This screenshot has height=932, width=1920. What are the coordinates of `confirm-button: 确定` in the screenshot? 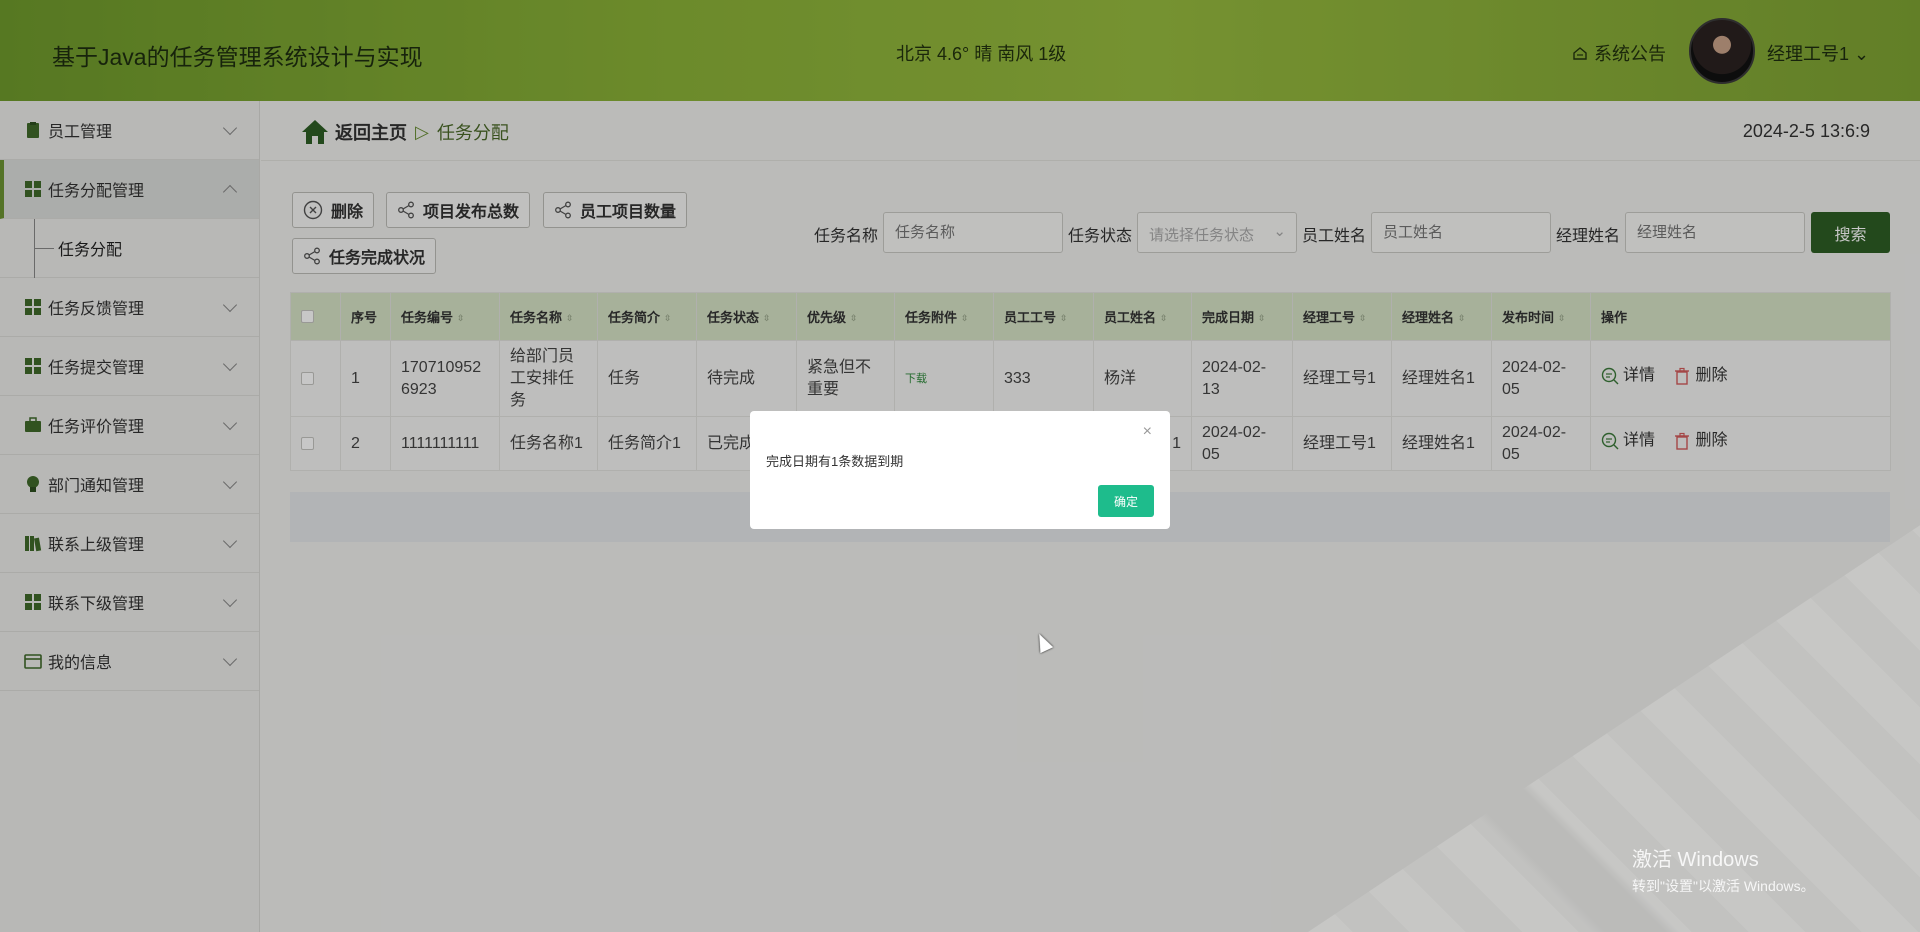 It's located at (1126, 501).